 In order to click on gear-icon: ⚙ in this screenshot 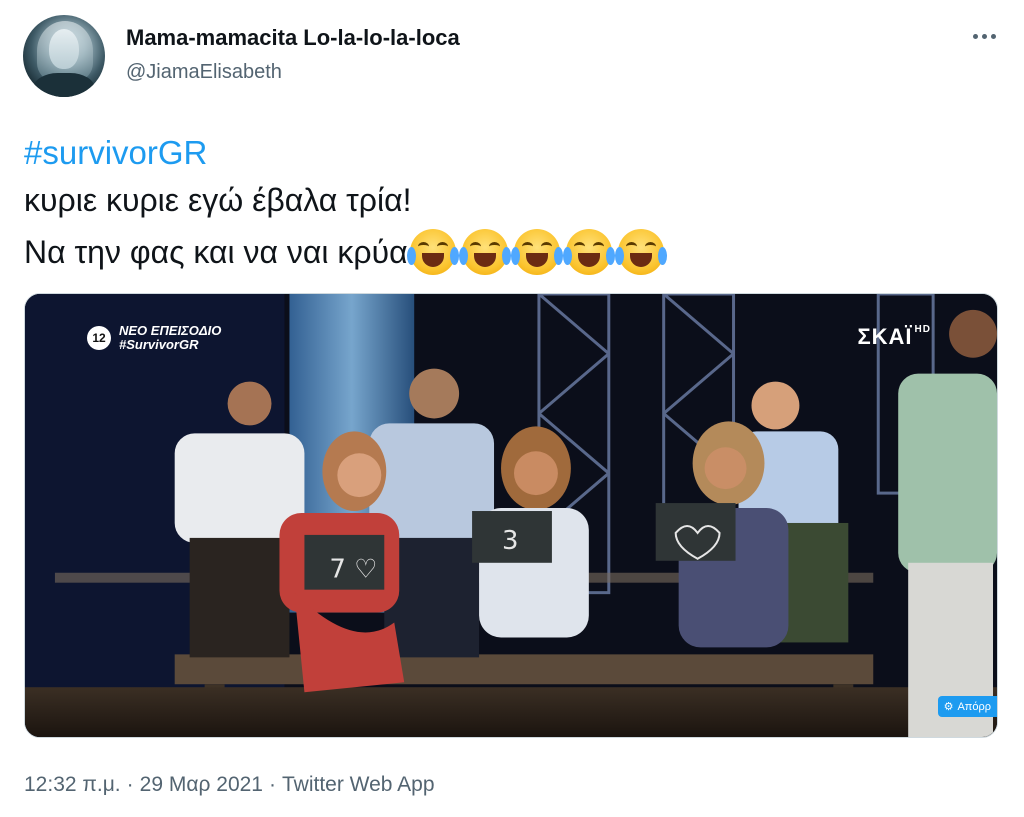, I will do `click(948, 707)`.